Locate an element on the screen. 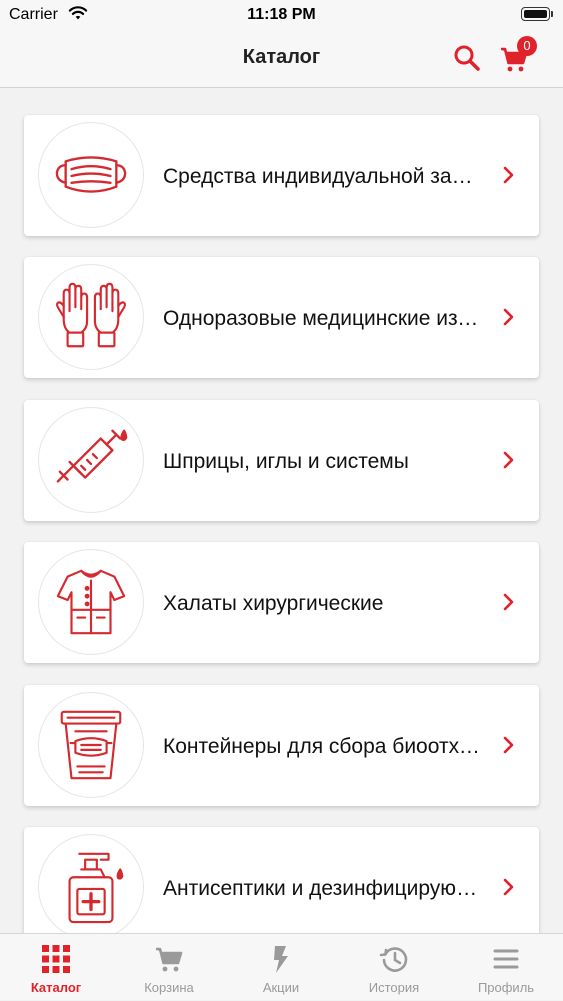 This screenshot has height=1001, width=563. tab-label: Акции is located at coordinates (281, 987).